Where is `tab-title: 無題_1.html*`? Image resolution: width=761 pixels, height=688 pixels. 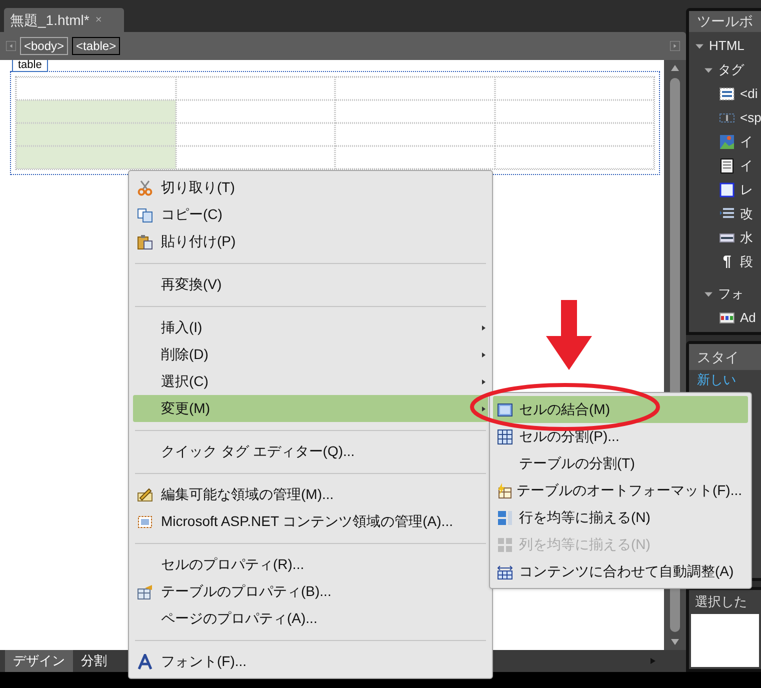
tab-title: 無題_1.html* is located at coordinates (50, 20).